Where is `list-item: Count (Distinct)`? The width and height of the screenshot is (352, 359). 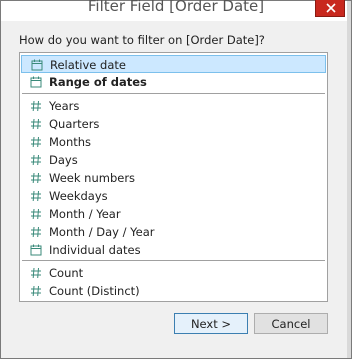 list-item: Count (Distinct) is located at coordinates (173, 291).